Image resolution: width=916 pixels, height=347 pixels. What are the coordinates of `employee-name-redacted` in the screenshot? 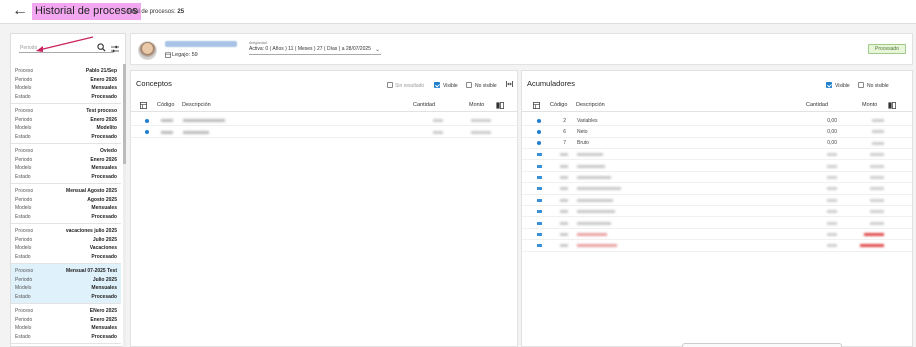 It's located at (201, 44).